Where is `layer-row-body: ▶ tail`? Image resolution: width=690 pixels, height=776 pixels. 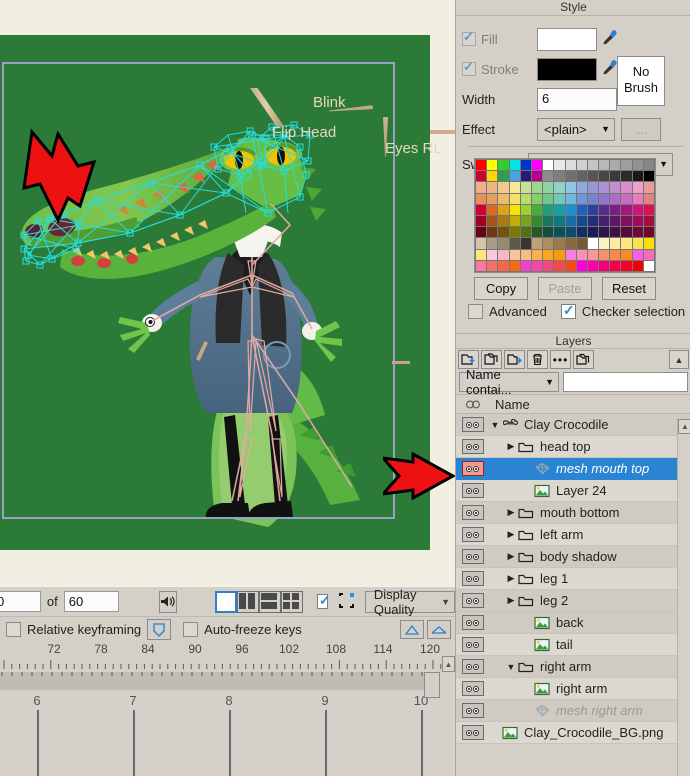 layer-row-body: ▶ tail is located at coordinates (589, 644).